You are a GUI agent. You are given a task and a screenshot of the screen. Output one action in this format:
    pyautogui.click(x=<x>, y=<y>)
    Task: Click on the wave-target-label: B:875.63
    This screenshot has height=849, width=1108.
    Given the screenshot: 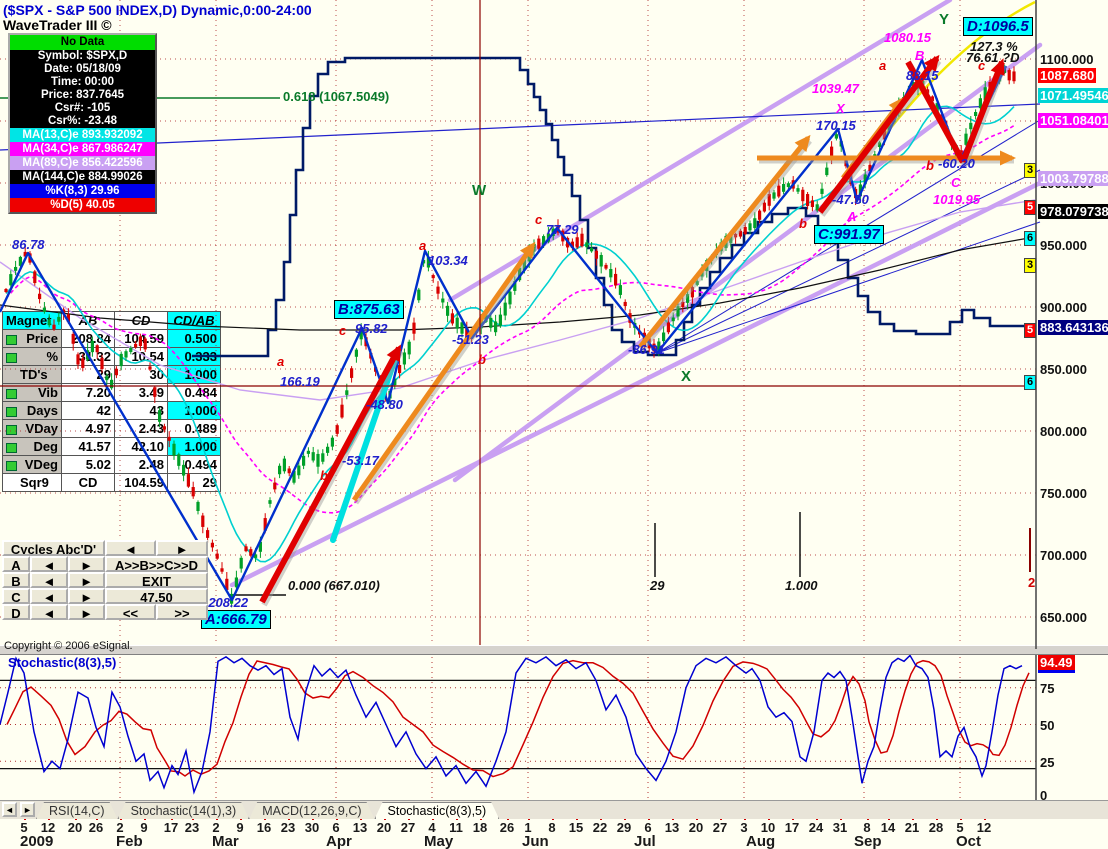 What is the action you would take?
    pyautogui.click(x=369, y=309)
    